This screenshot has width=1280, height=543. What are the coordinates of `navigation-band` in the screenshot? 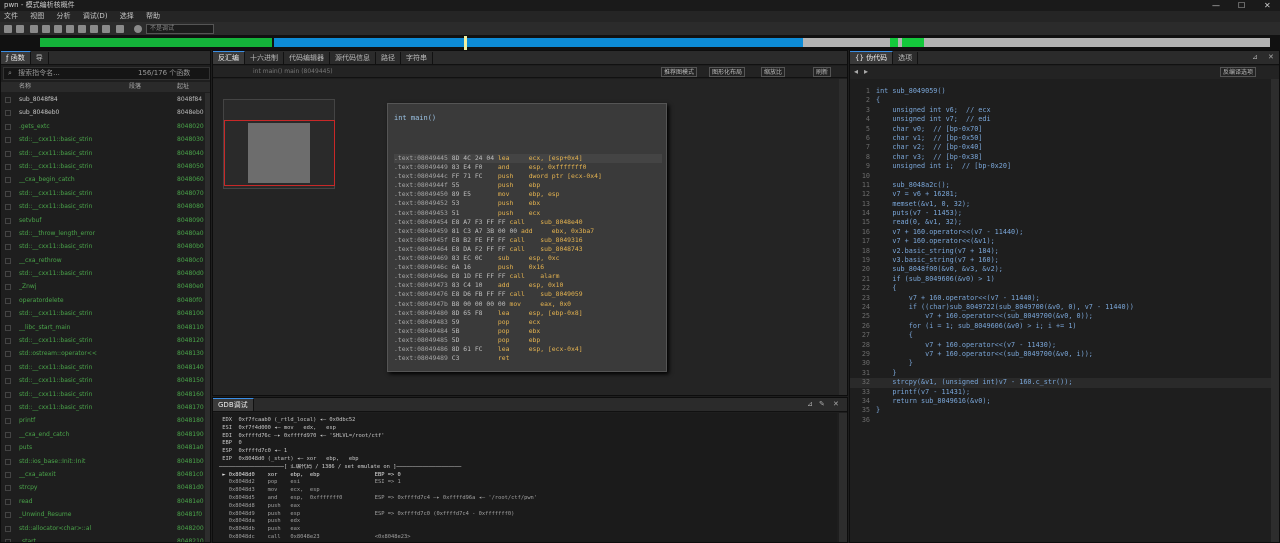 It's located at (640, 43).